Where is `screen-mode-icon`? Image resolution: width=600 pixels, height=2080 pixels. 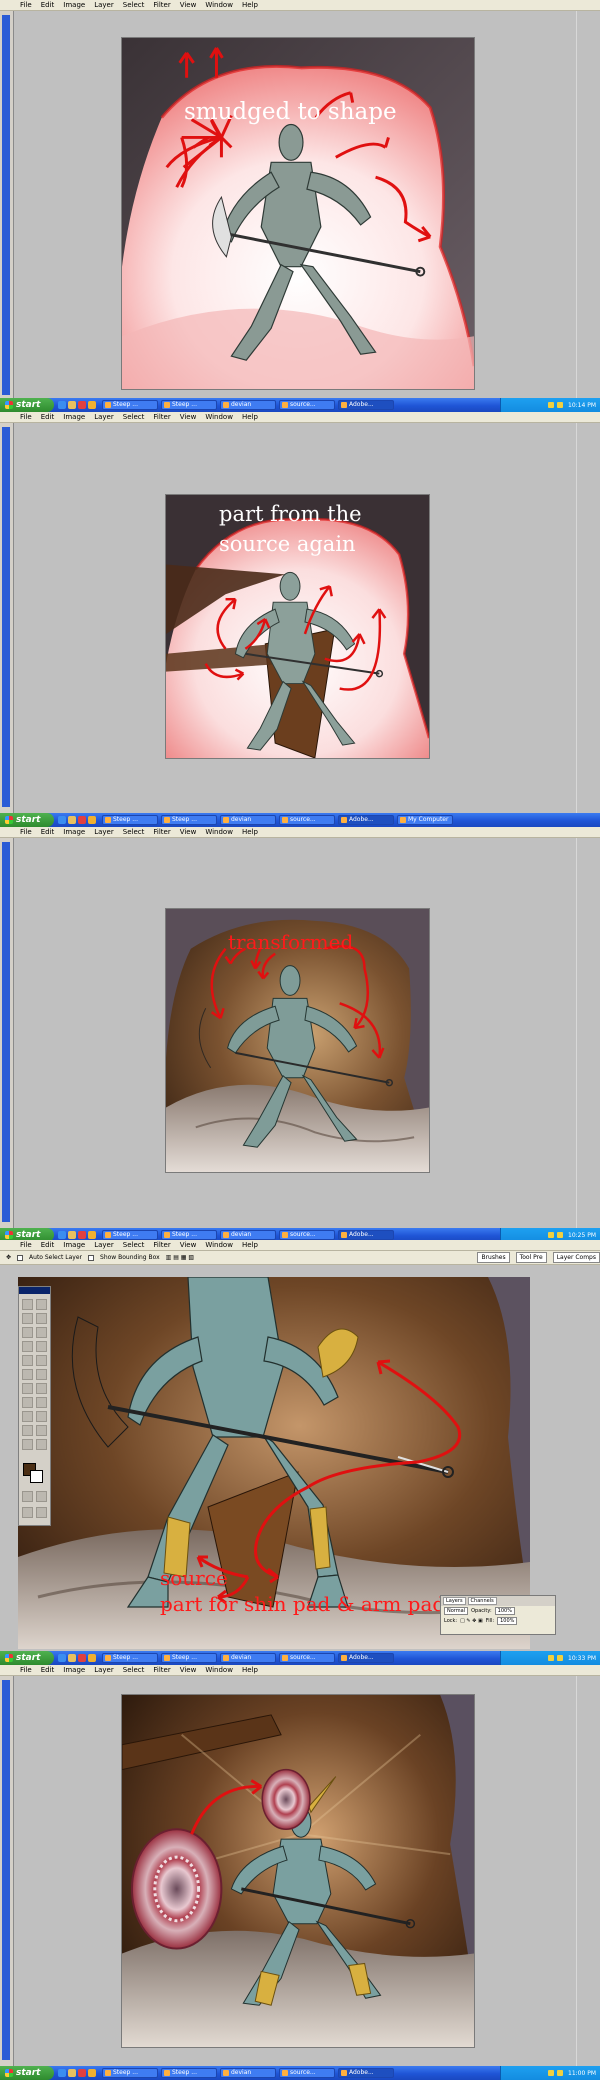
screen-mode-icon is located at coordinates (27, 1512).